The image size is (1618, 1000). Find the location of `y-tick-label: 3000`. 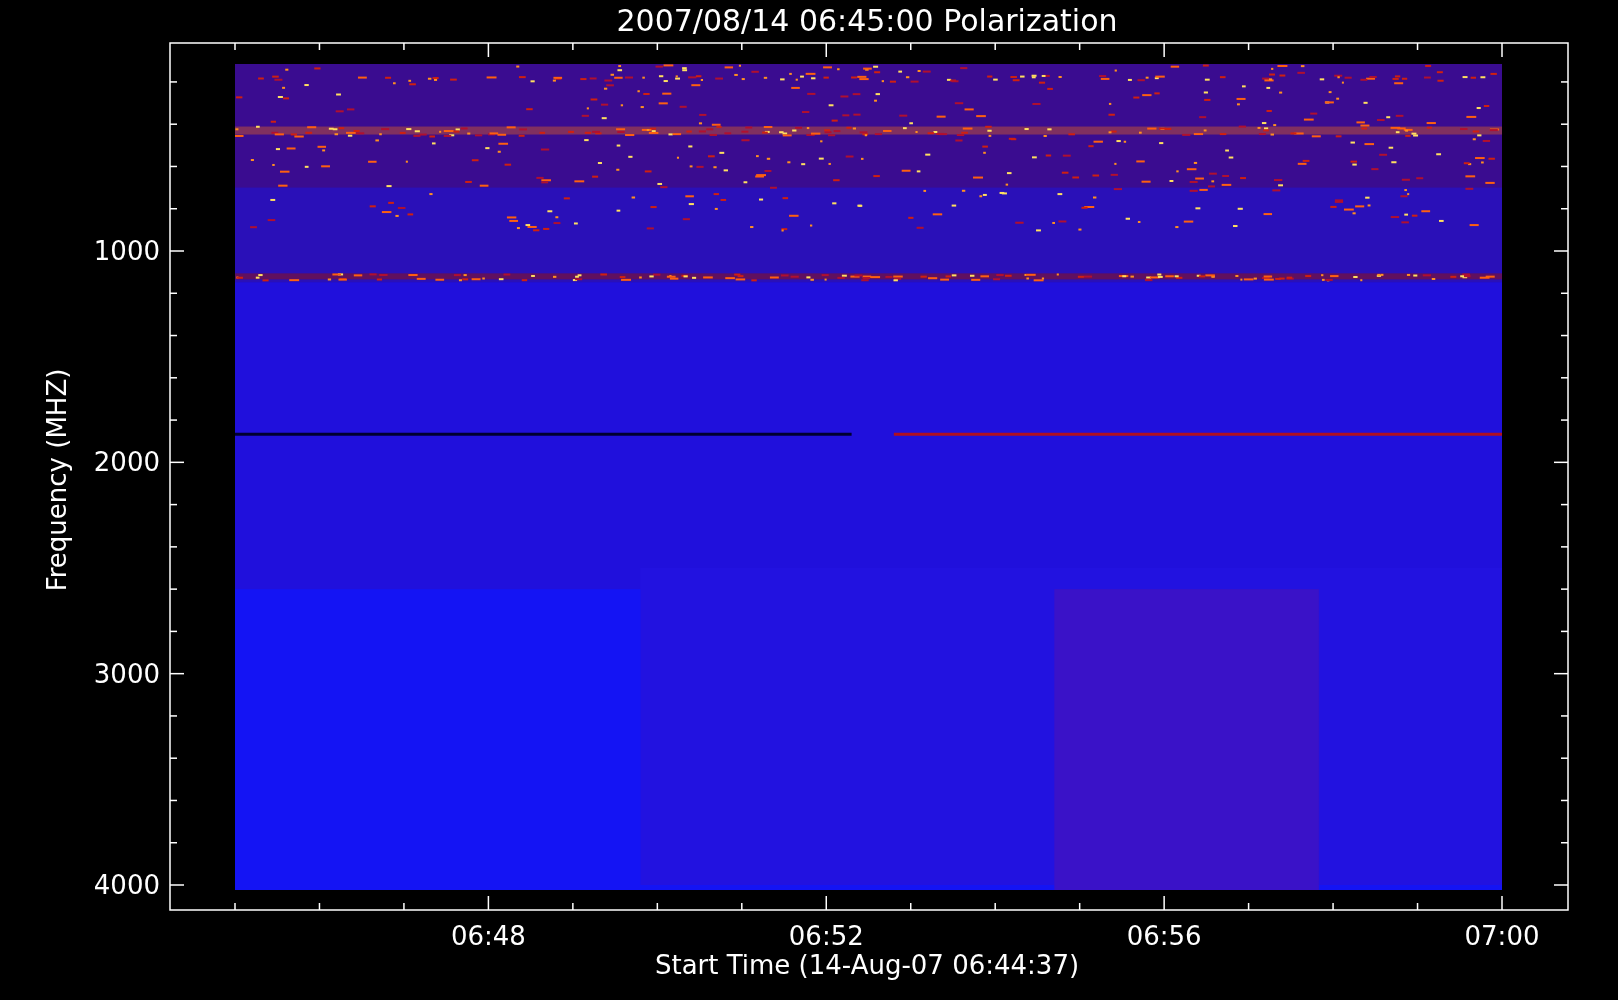

y-tick-label: 3000 is located at coordinates (126, 673).